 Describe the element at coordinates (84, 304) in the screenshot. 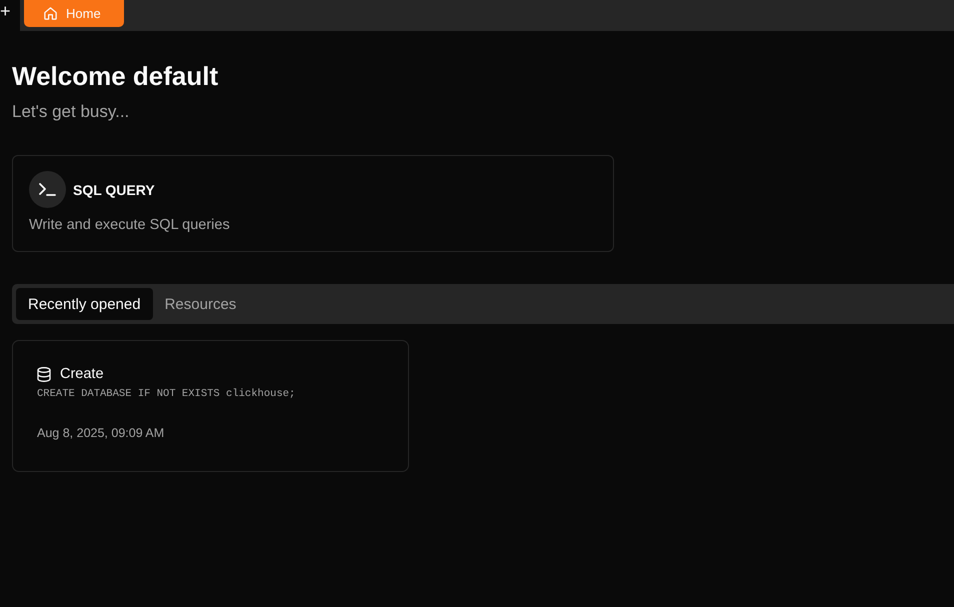

I see `section-tab: Recently opened` at that location.